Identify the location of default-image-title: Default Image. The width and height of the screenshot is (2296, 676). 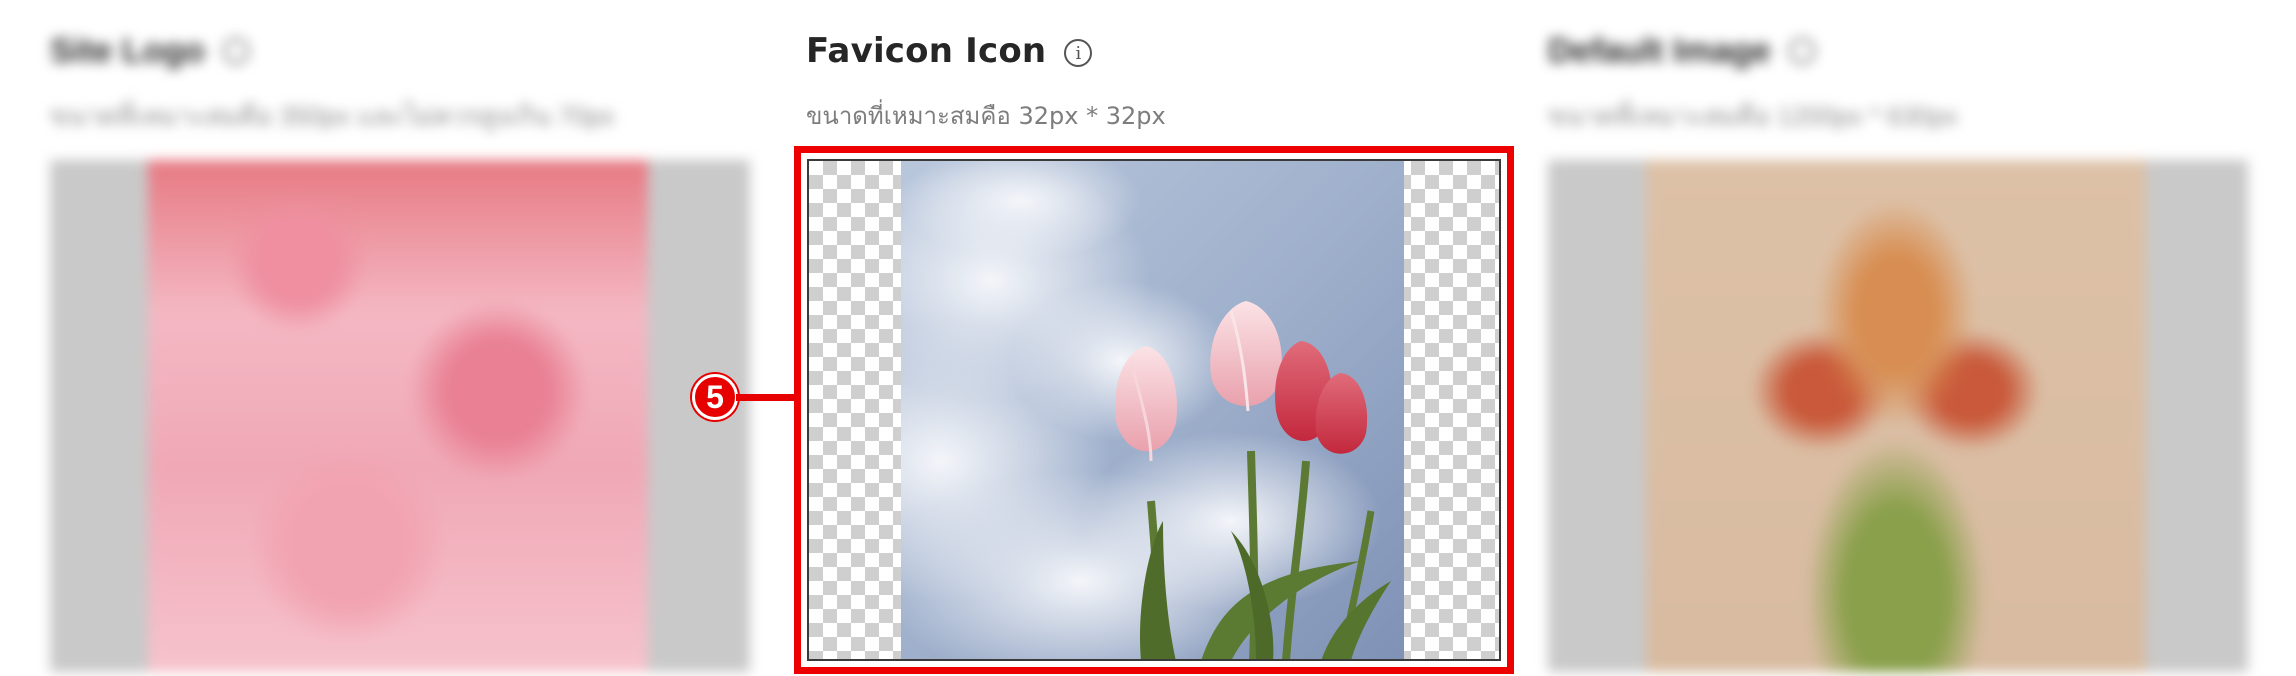
(1659, 51).